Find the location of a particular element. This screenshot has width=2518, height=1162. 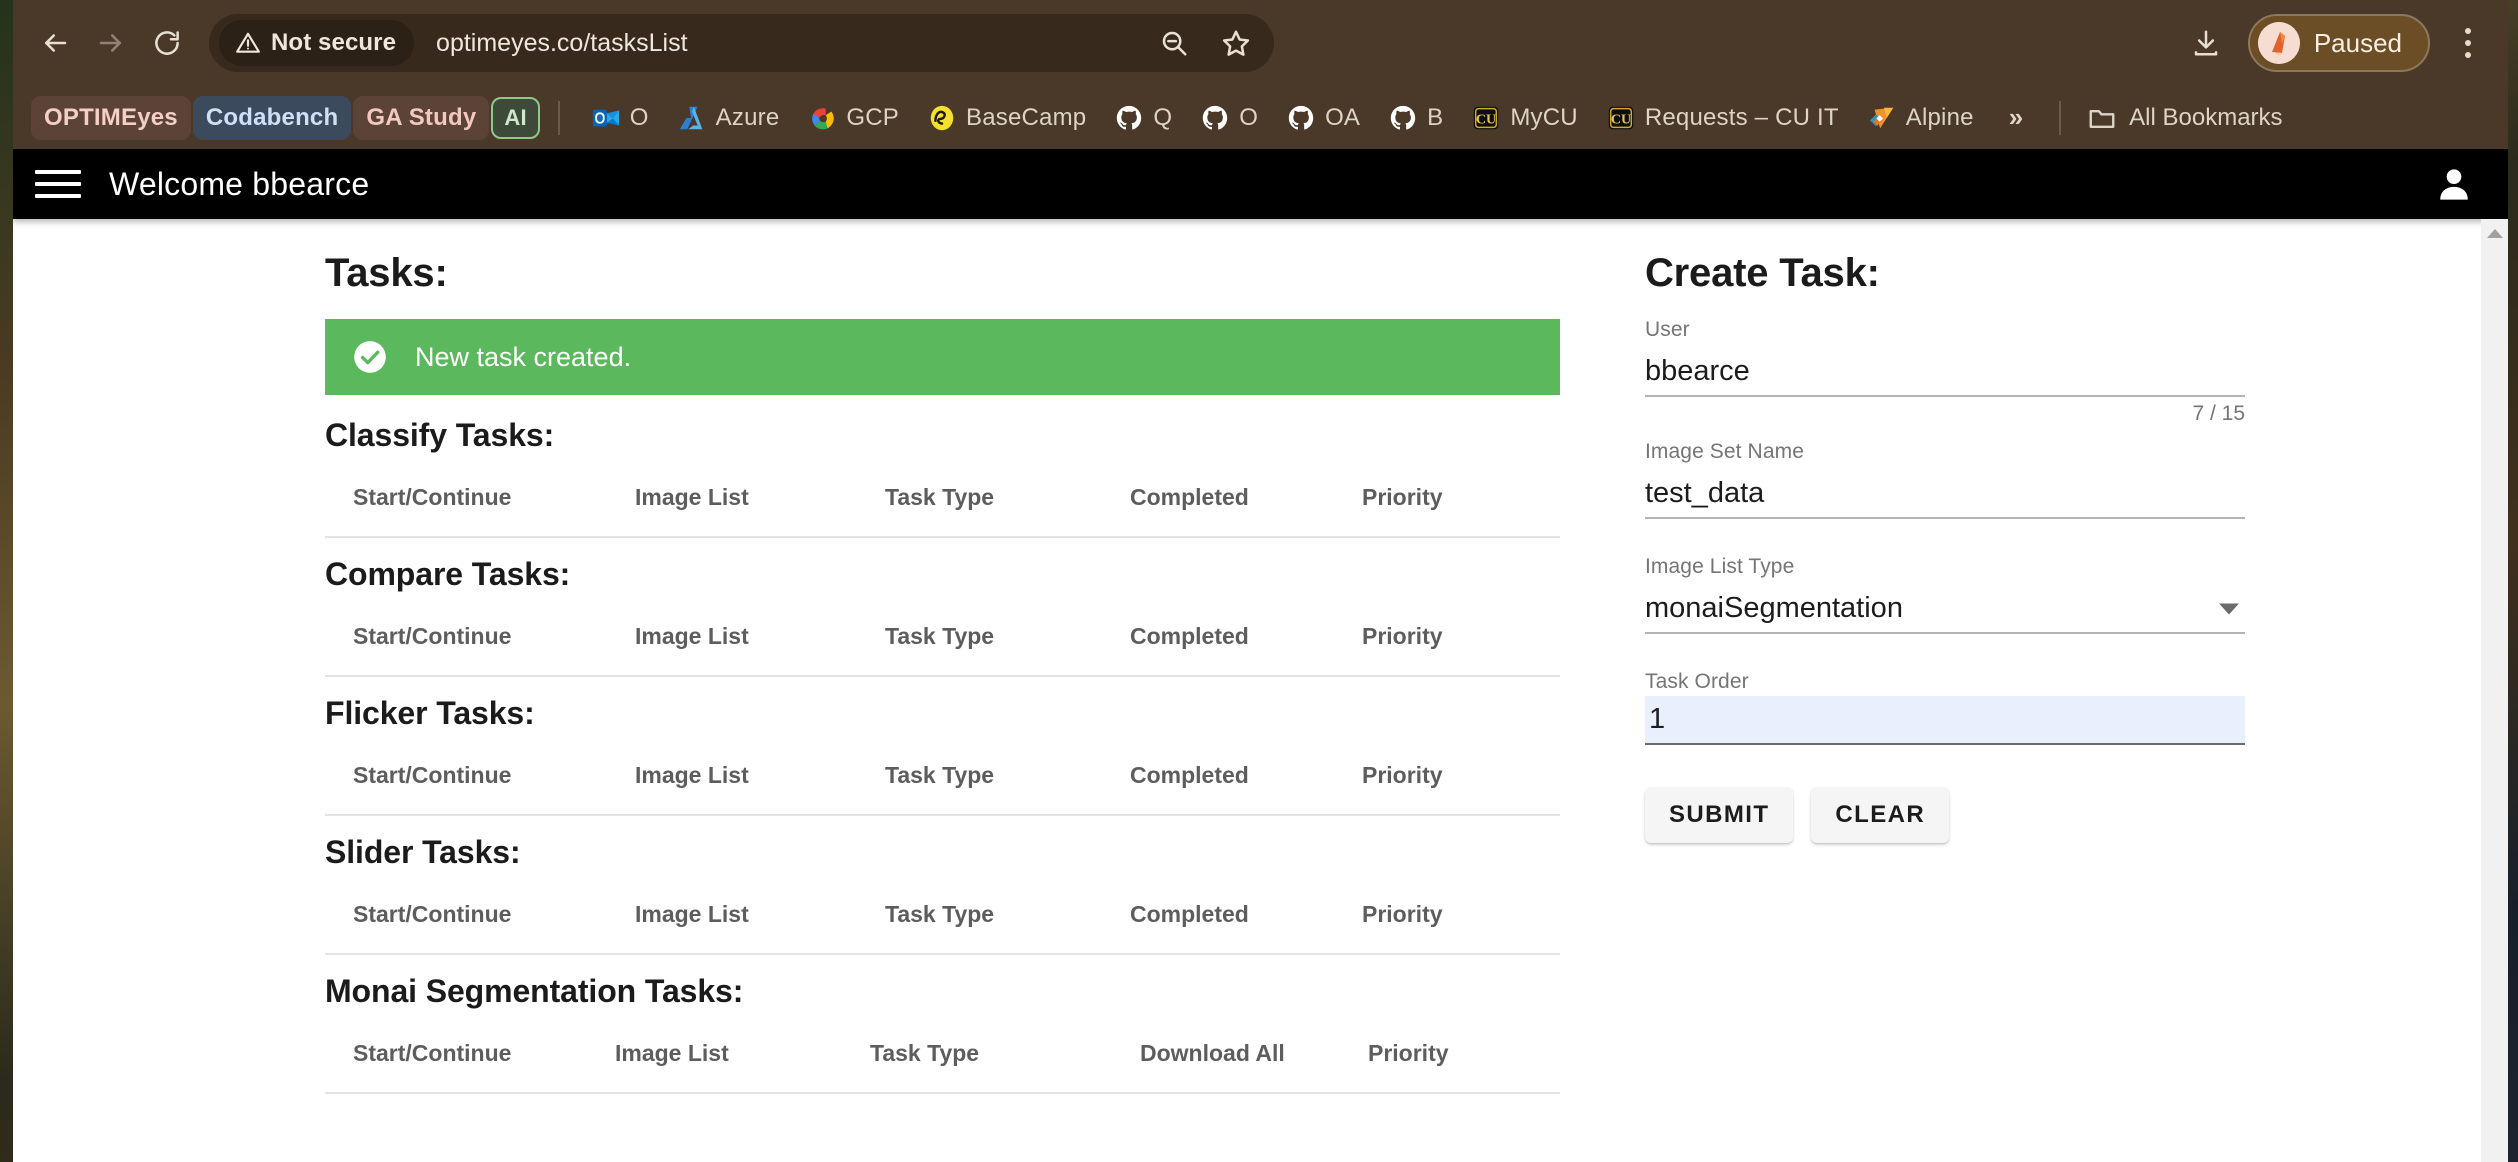

omnibox-actions is located at coordinates (1210, 43).